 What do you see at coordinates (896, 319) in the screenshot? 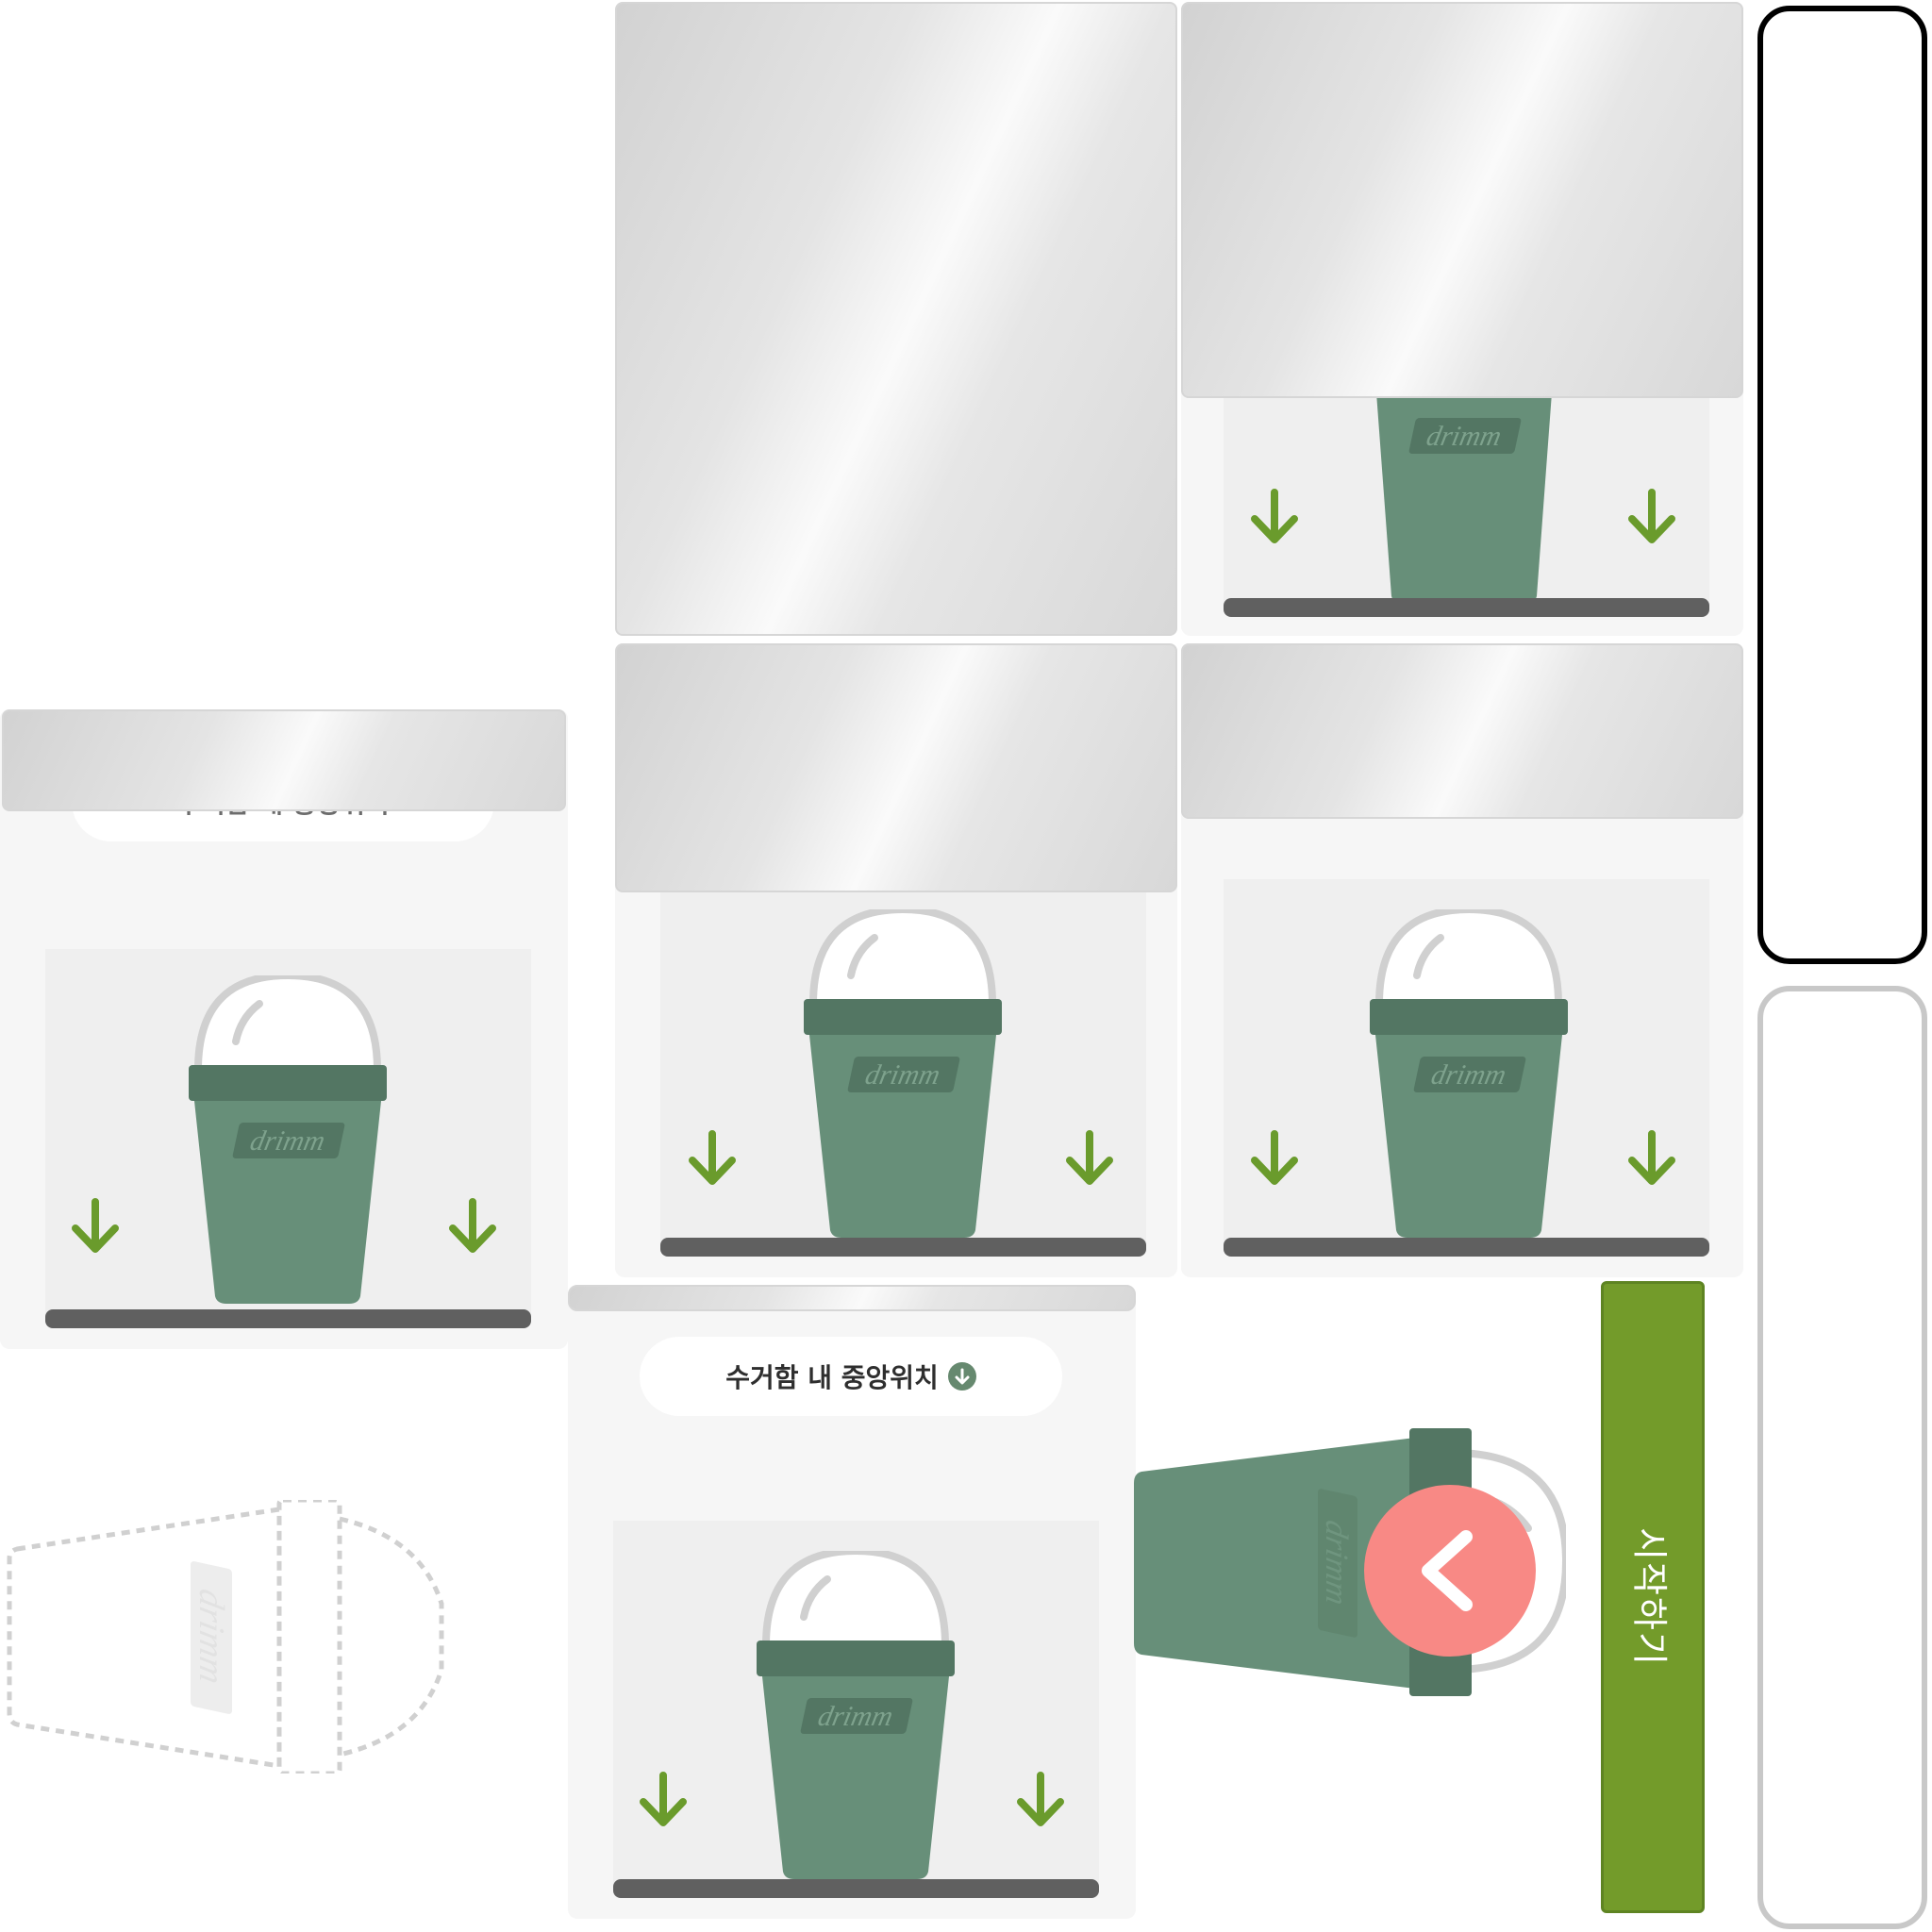
I see `glass-lid-large` at bounding box center [896, 319].